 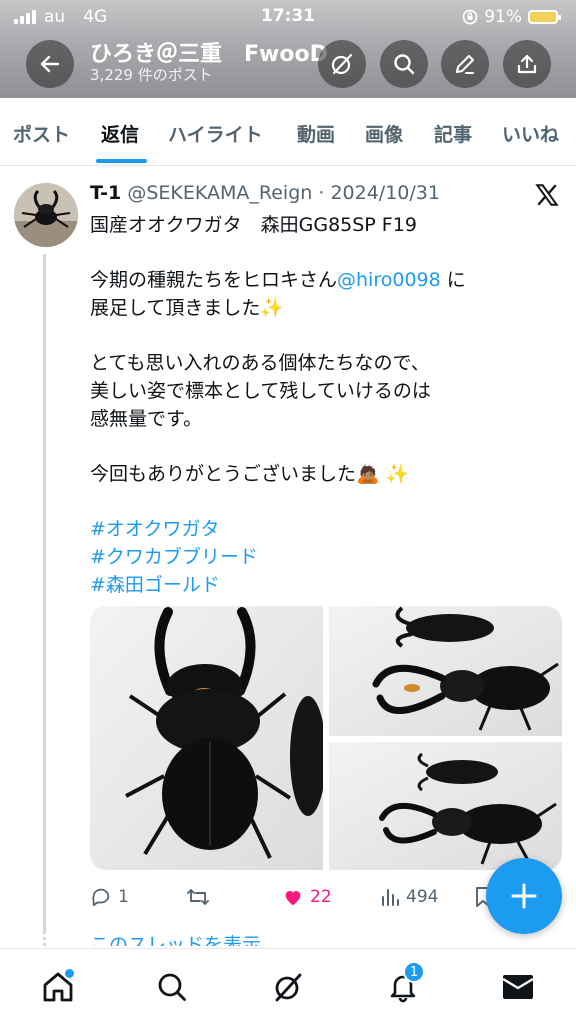 I want to click on tab-articles: 記事, so click(x=453, y=133).